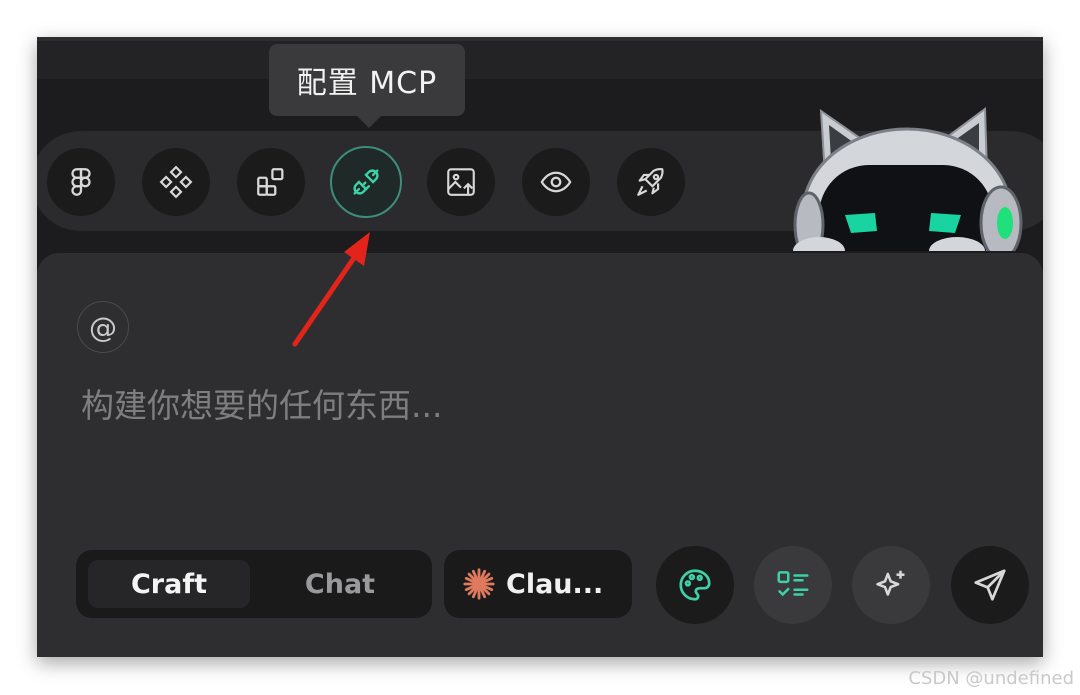  I want to click on preview-button, so click(556, 182).